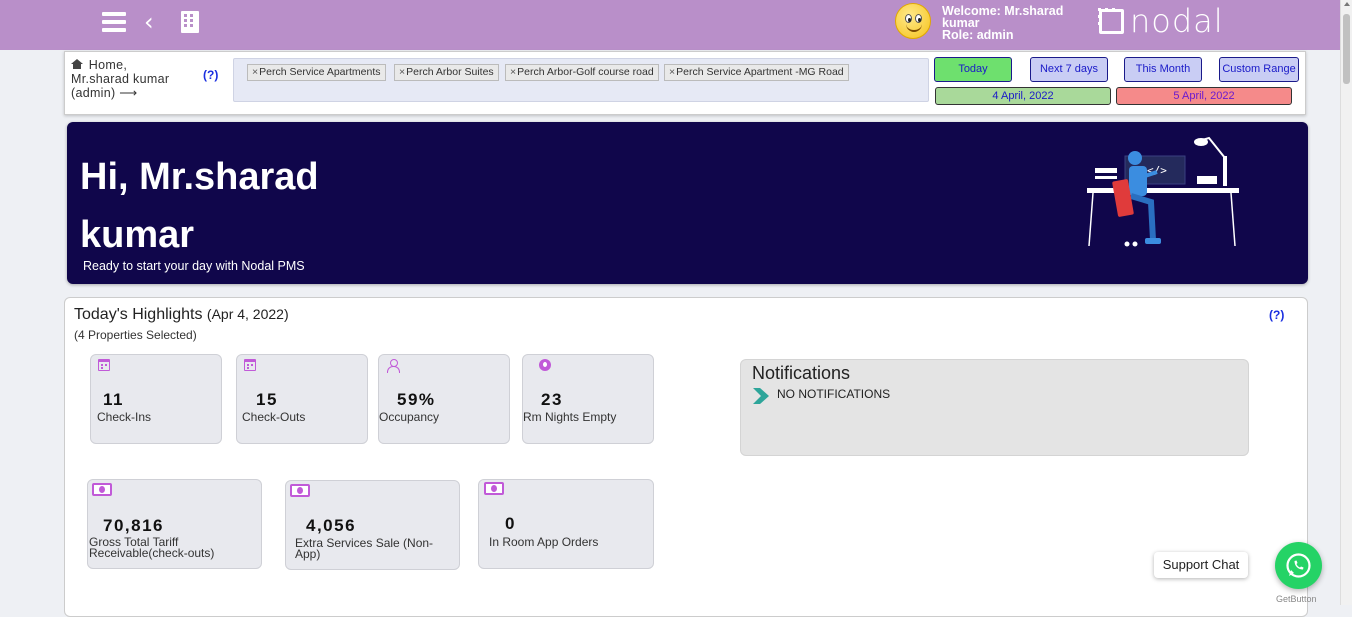 The height and width of the screenshot is (617, 1352). Describe the element at coordinates (124, 417) in the screenshot. I see `stat-label: Check-Ins` at that location.